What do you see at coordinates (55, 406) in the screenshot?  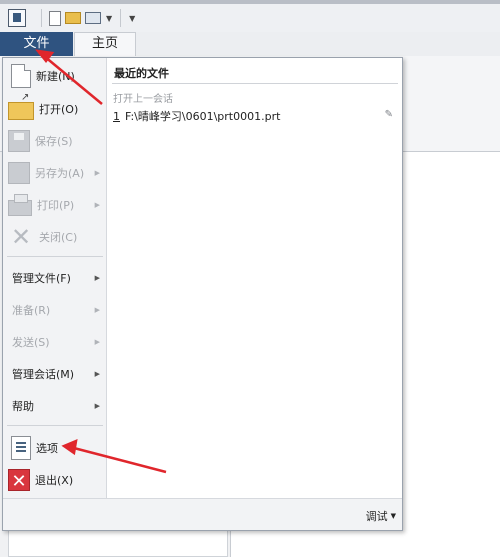 I see `menu-item-help: 帮助 ▶` at bounding box center [55, 406].